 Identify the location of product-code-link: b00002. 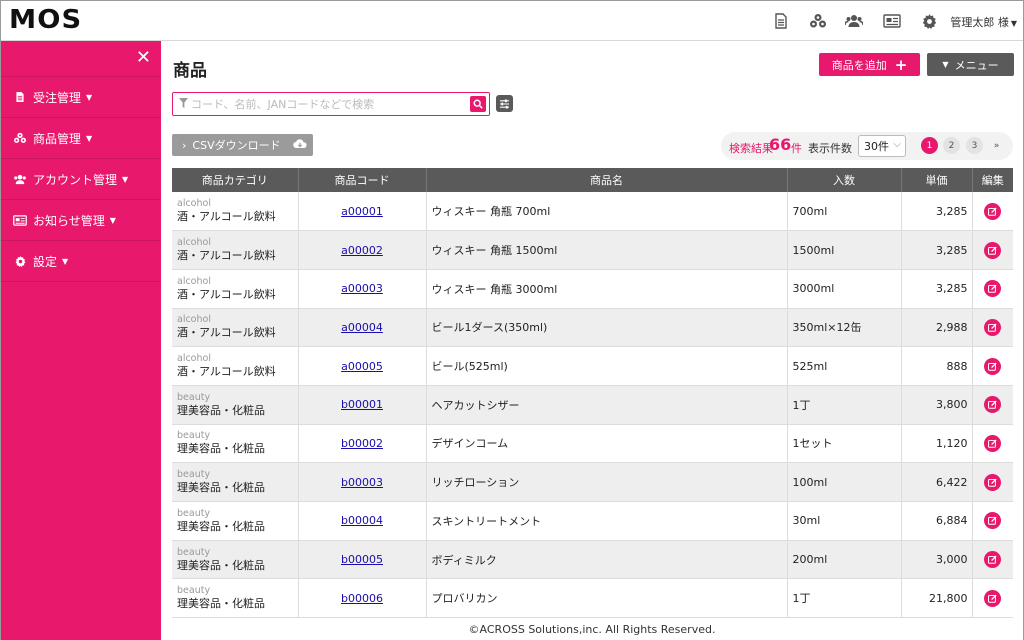
(362, 443).